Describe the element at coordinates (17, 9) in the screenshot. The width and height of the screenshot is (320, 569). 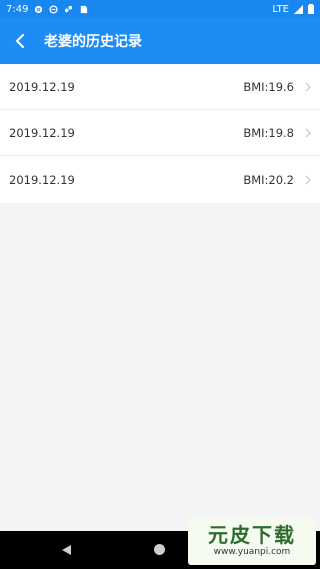
I see `clock-time: 7:49` at that location.